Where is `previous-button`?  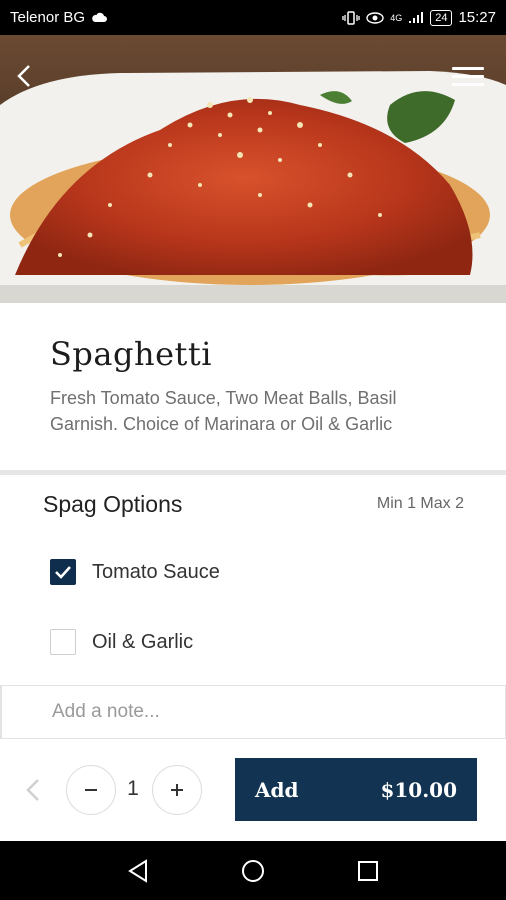 previous-button is located at coordinates (33, 790).